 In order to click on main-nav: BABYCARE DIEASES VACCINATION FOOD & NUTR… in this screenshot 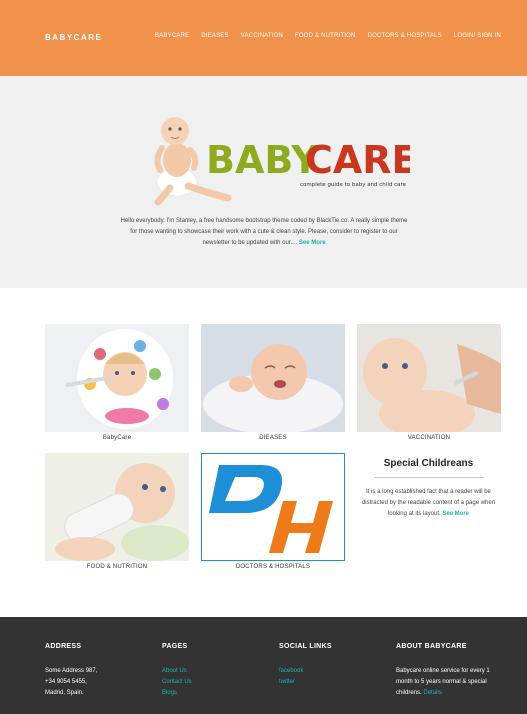, I will do `click(328, 36)`.